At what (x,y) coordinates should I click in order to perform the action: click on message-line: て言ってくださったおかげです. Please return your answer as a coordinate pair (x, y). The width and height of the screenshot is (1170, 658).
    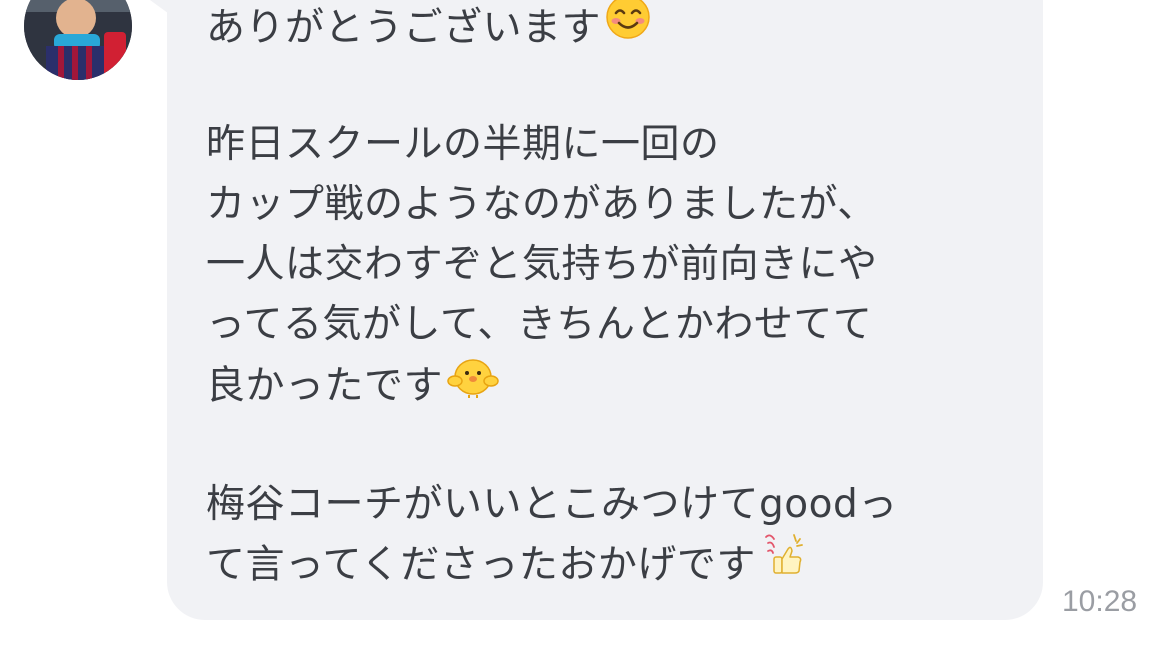
    Looking at the image, I should click on (506, 564).